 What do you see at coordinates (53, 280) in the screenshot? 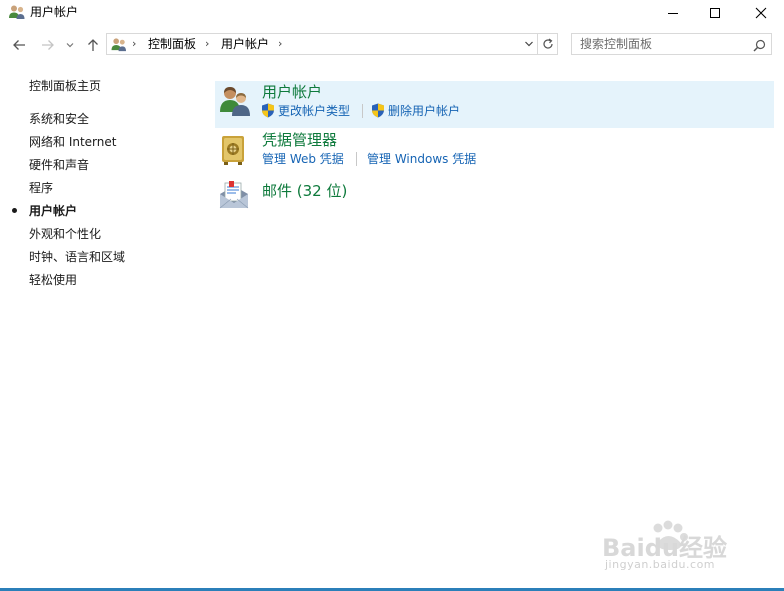
I see `sidebar-item-ease-of-access: 轻松使用` at bounding box center [53, 280].